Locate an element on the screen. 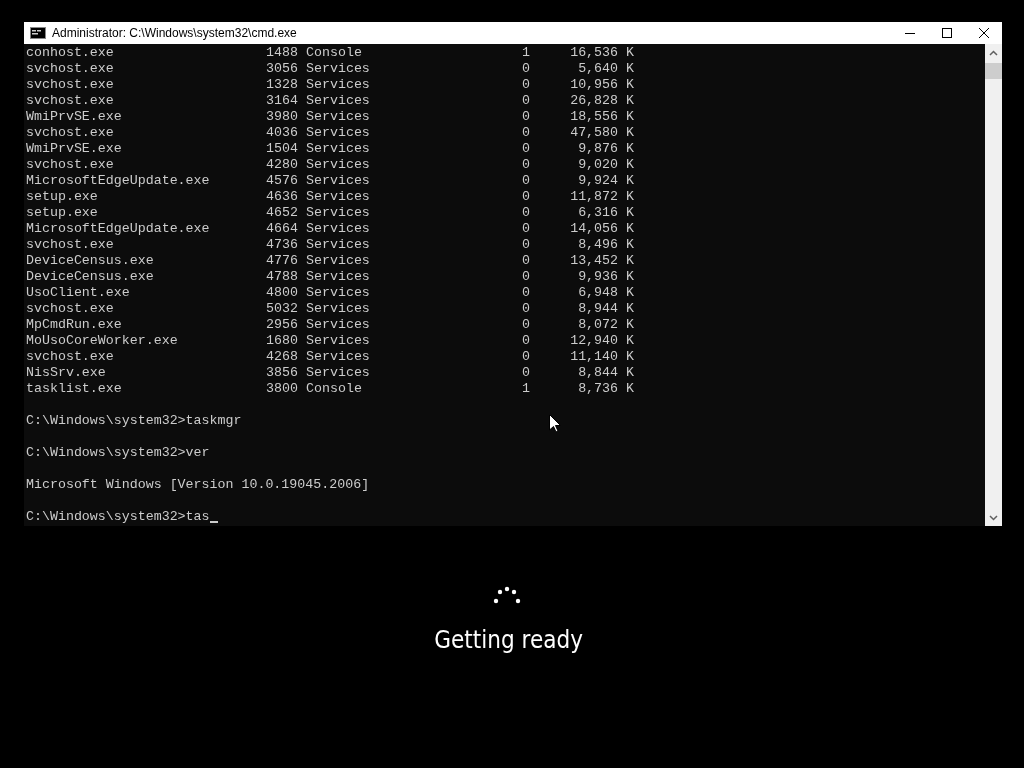 This screenshot has height=768, width=1024. console-line: Microsoft Windows [Version 10.0.19045.2006] is located at coordinates (198, 485).